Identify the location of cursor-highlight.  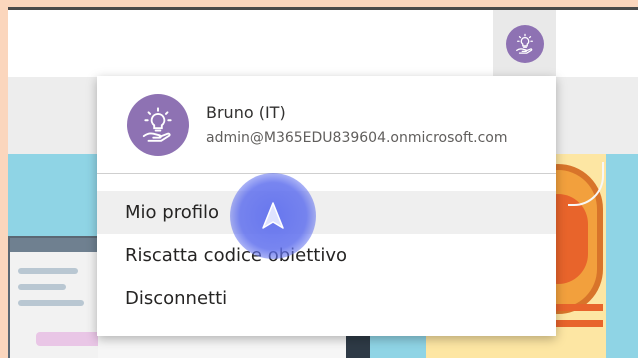
(273, 216).